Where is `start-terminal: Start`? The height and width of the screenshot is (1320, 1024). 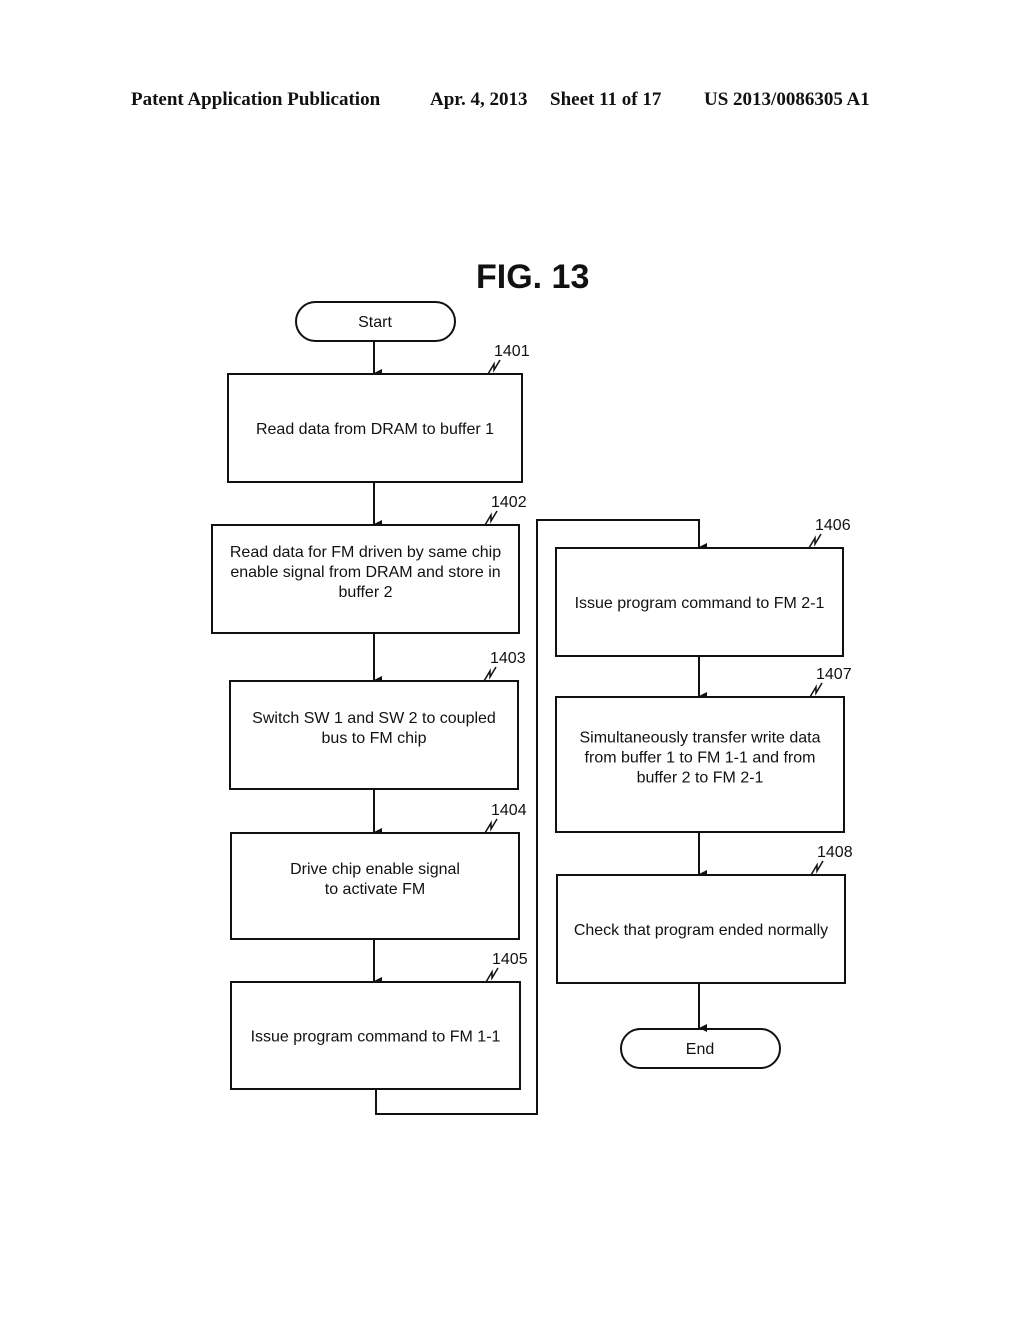 start-terminal: Start is located at coordinates (375, 321).